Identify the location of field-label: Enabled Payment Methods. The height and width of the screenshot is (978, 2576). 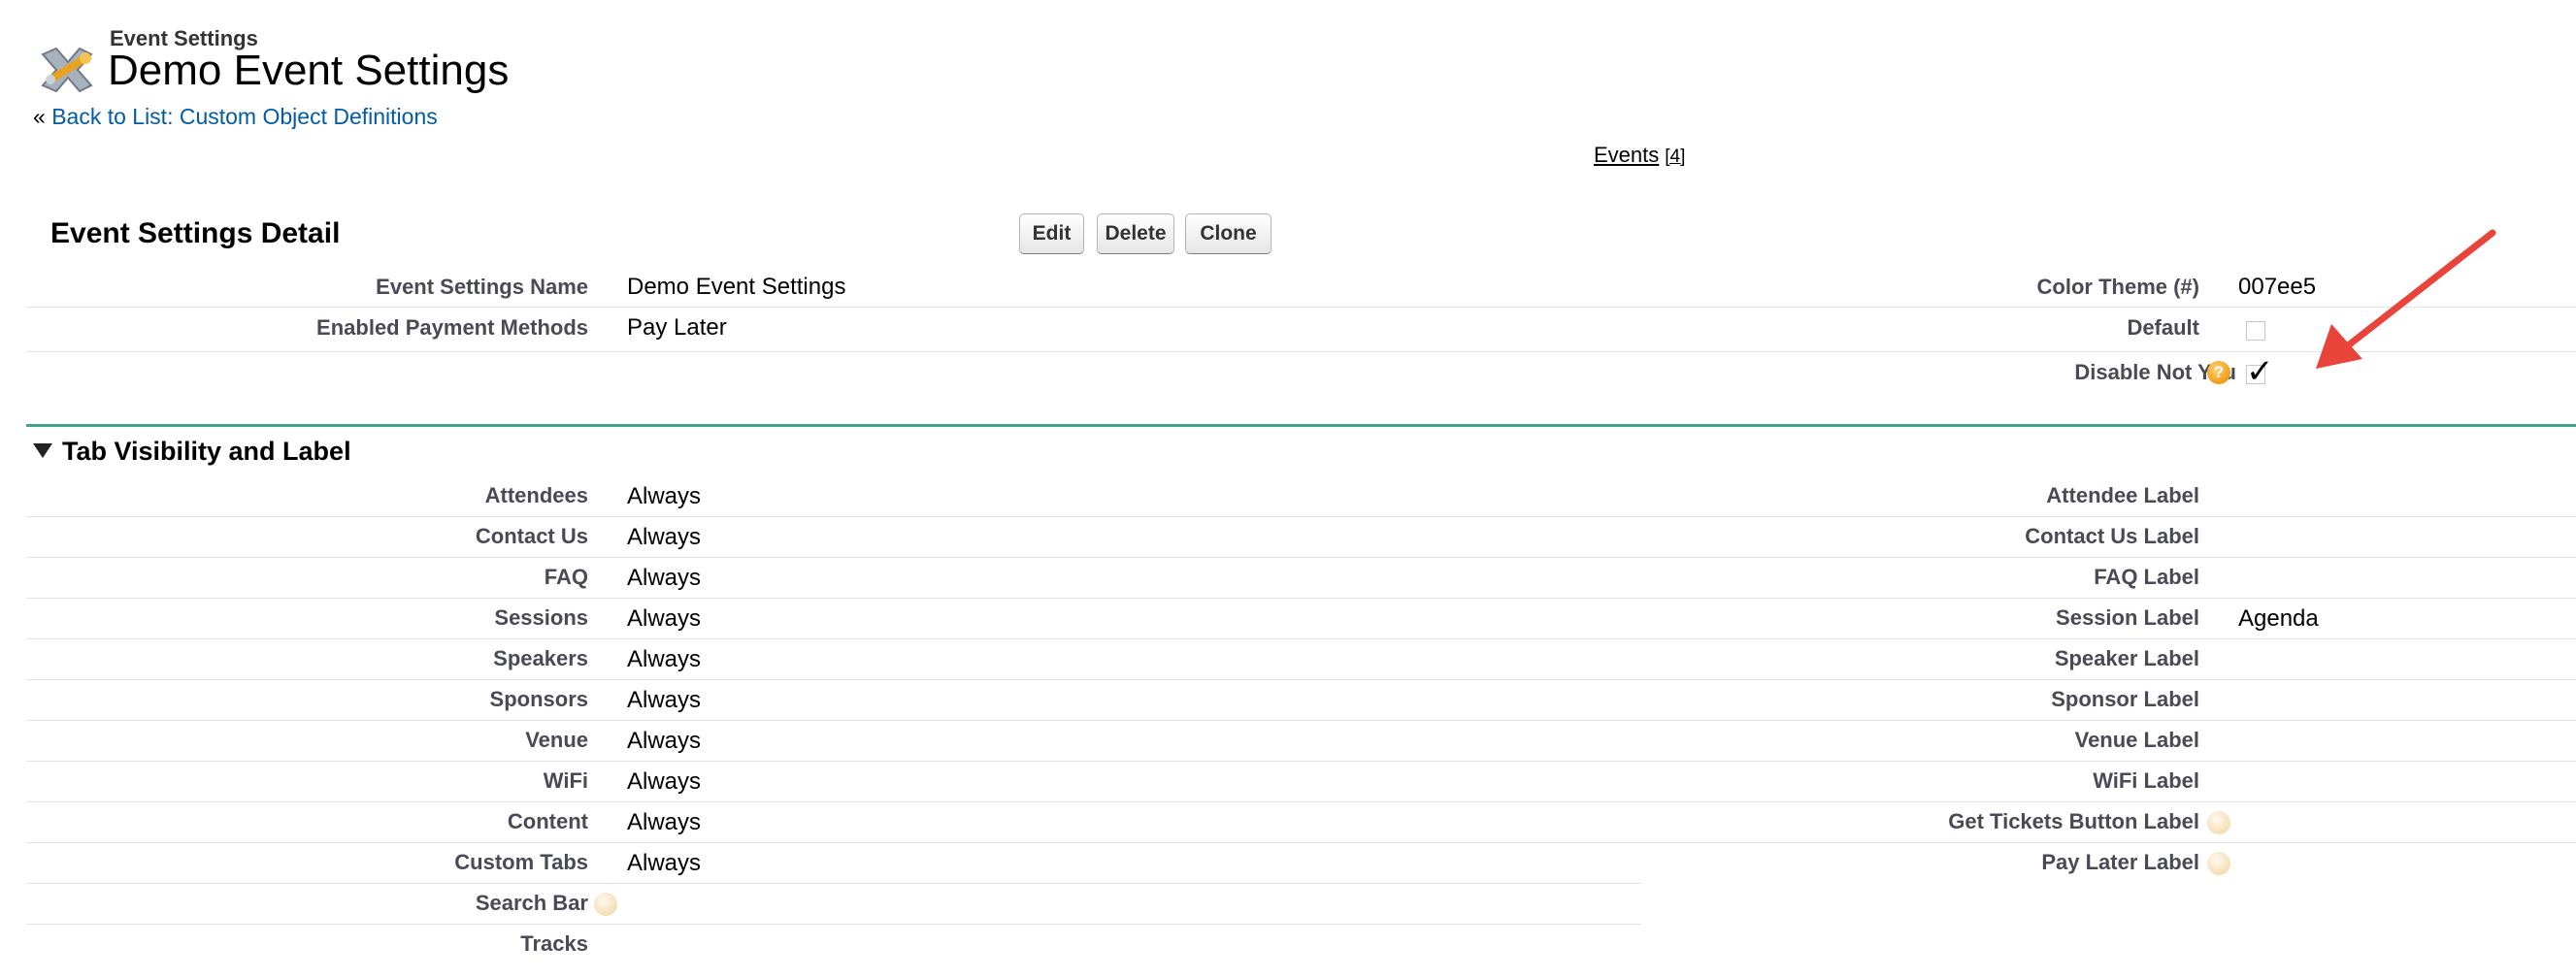
(452, 327).